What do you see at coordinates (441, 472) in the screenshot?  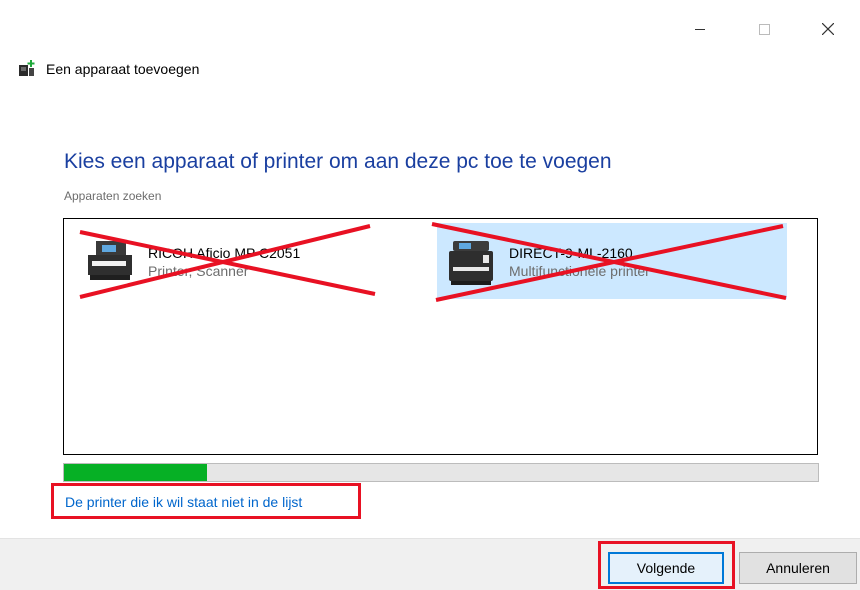 I see `search-progress-bar` at bounding box center [441, 472].